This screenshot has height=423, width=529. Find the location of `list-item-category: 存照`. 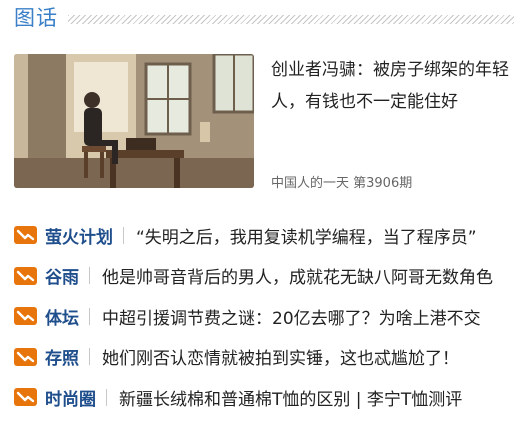

list-item-category: 存照 is located at coordinates (62, 356).